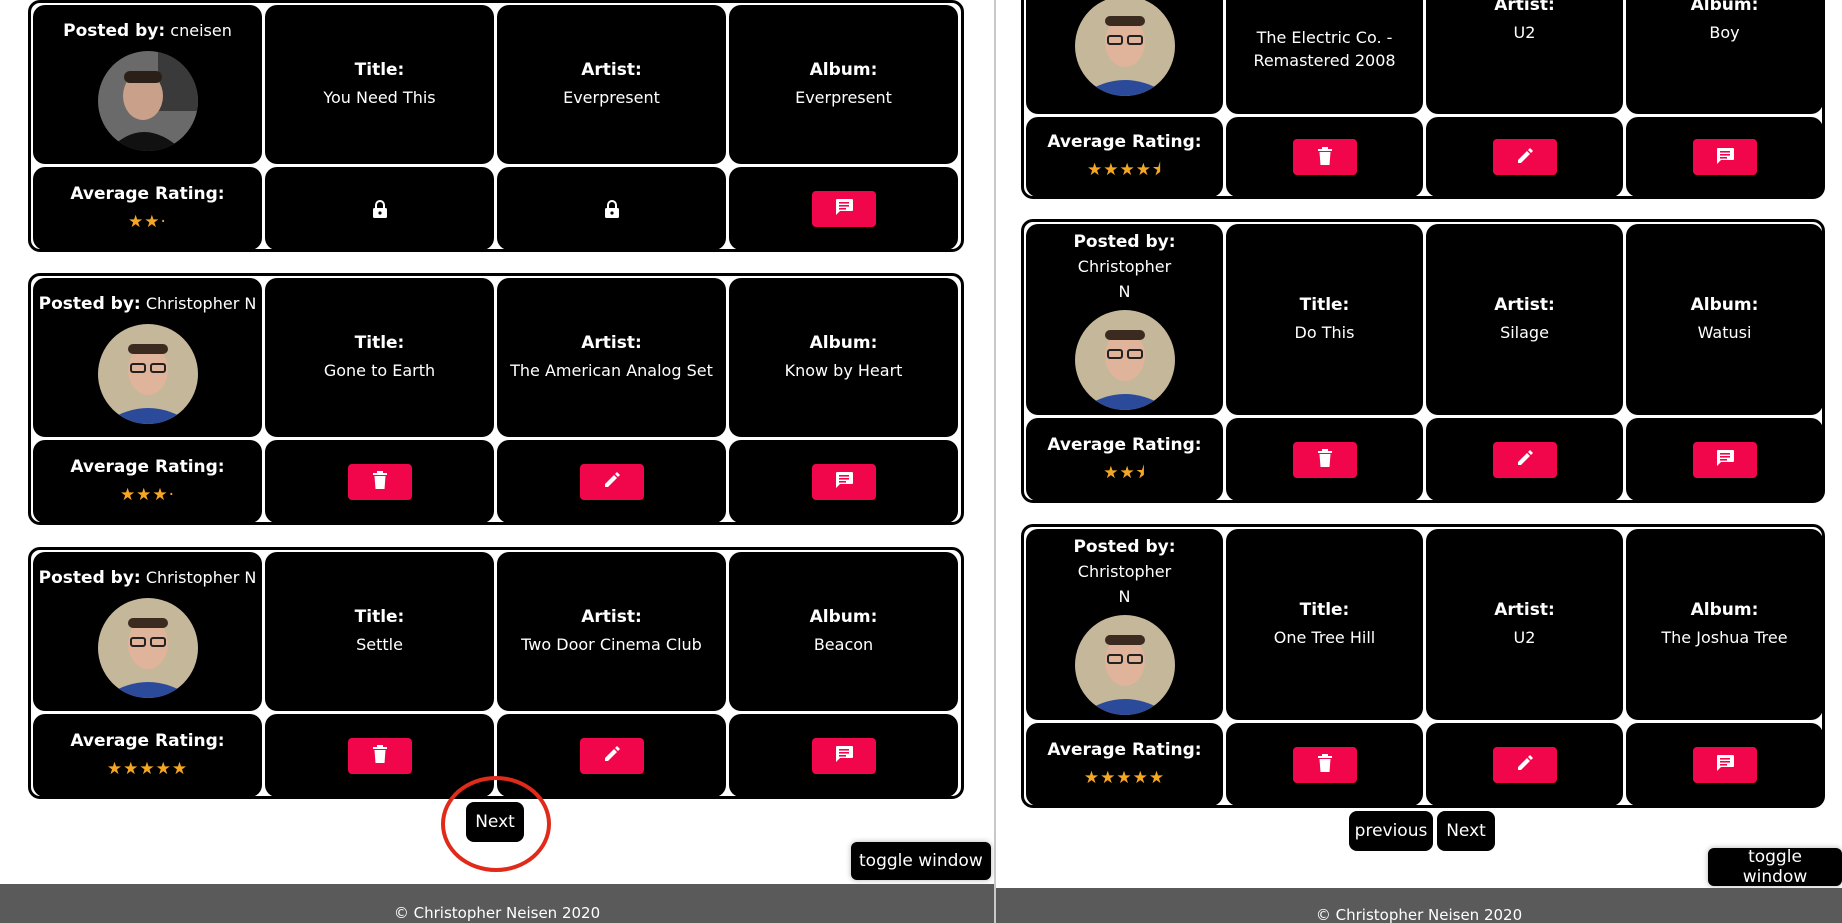  Describe the element at coordinates (379, 631) in the screenshot. I see `title-cell: Title: Settle` at that location.